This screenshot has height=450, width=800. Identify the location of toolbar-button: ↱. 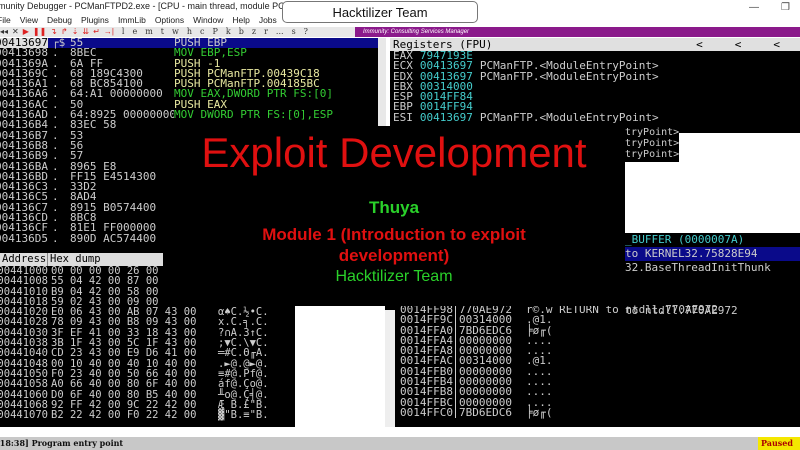
(64, 32).